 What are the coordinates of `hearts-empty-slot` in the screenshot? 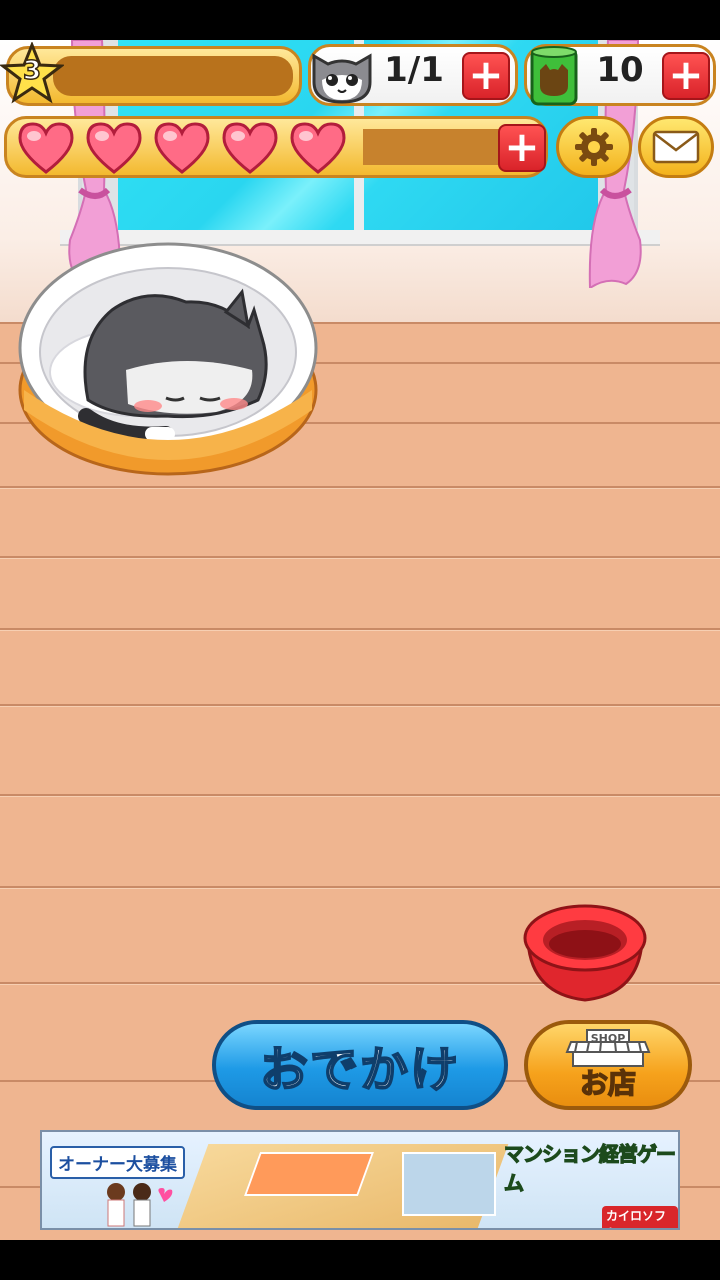 It's located at (433, 147).